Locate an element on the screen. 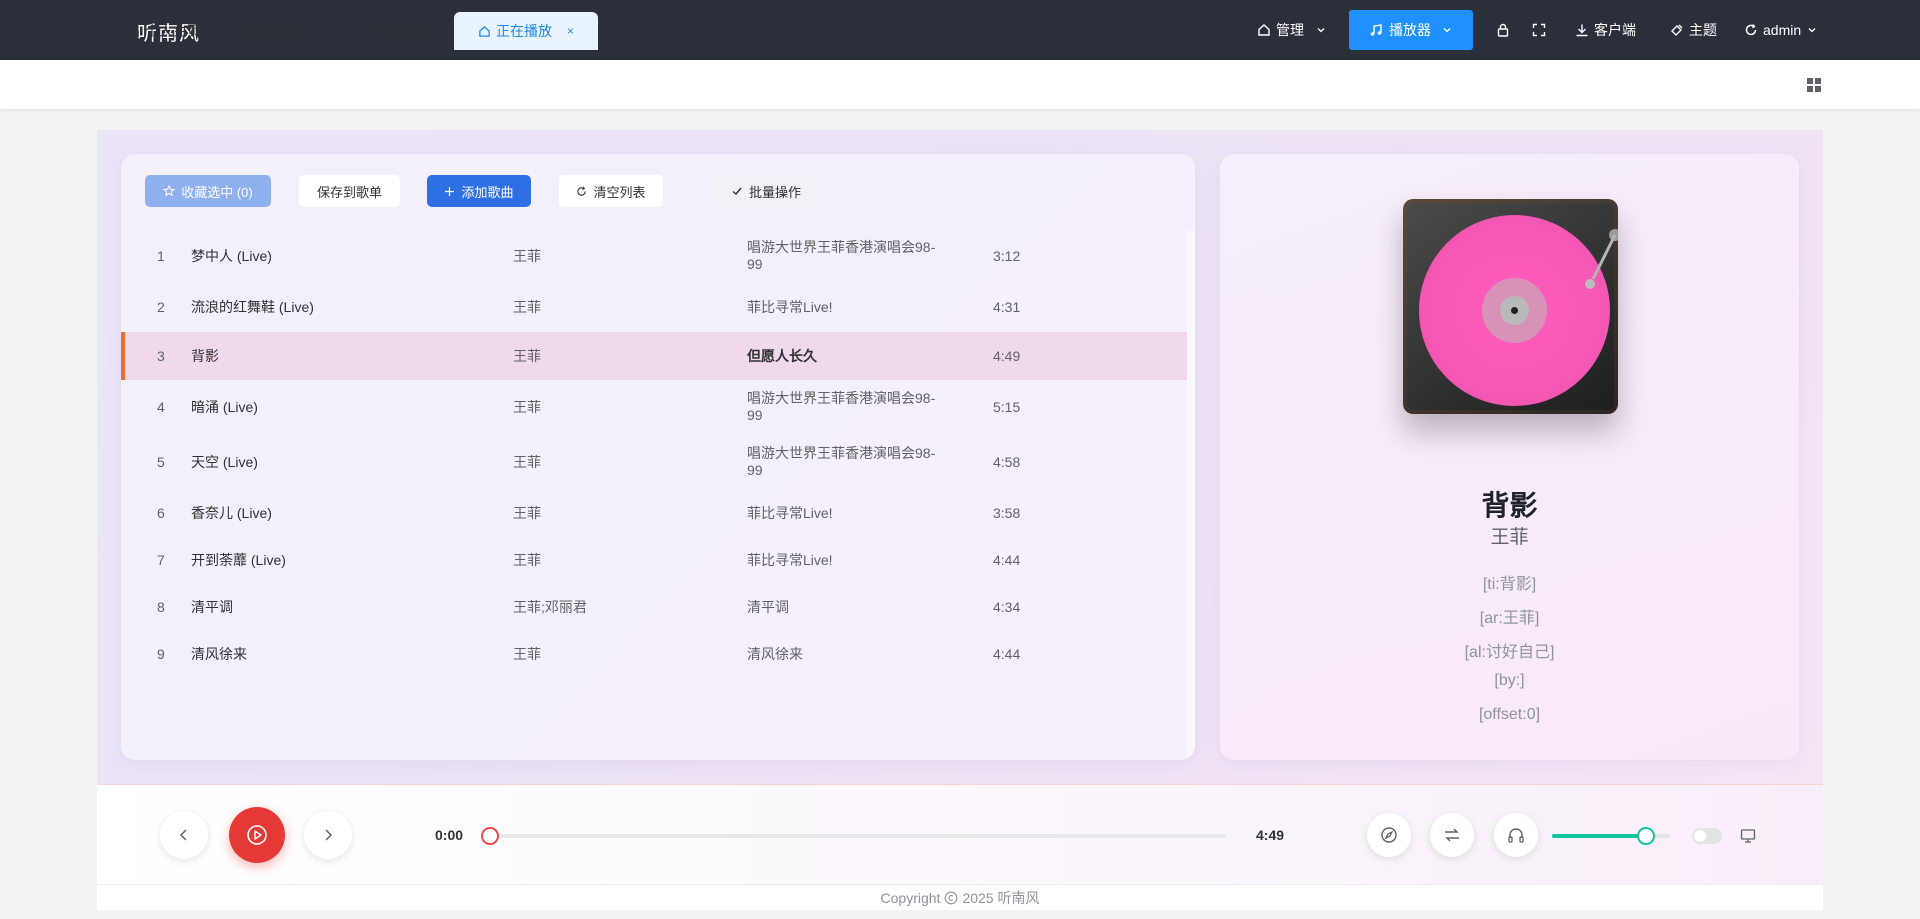 This screenshot has width=1920, height=919. clear-label: 清空列表 is located at coordinates (619, 192).